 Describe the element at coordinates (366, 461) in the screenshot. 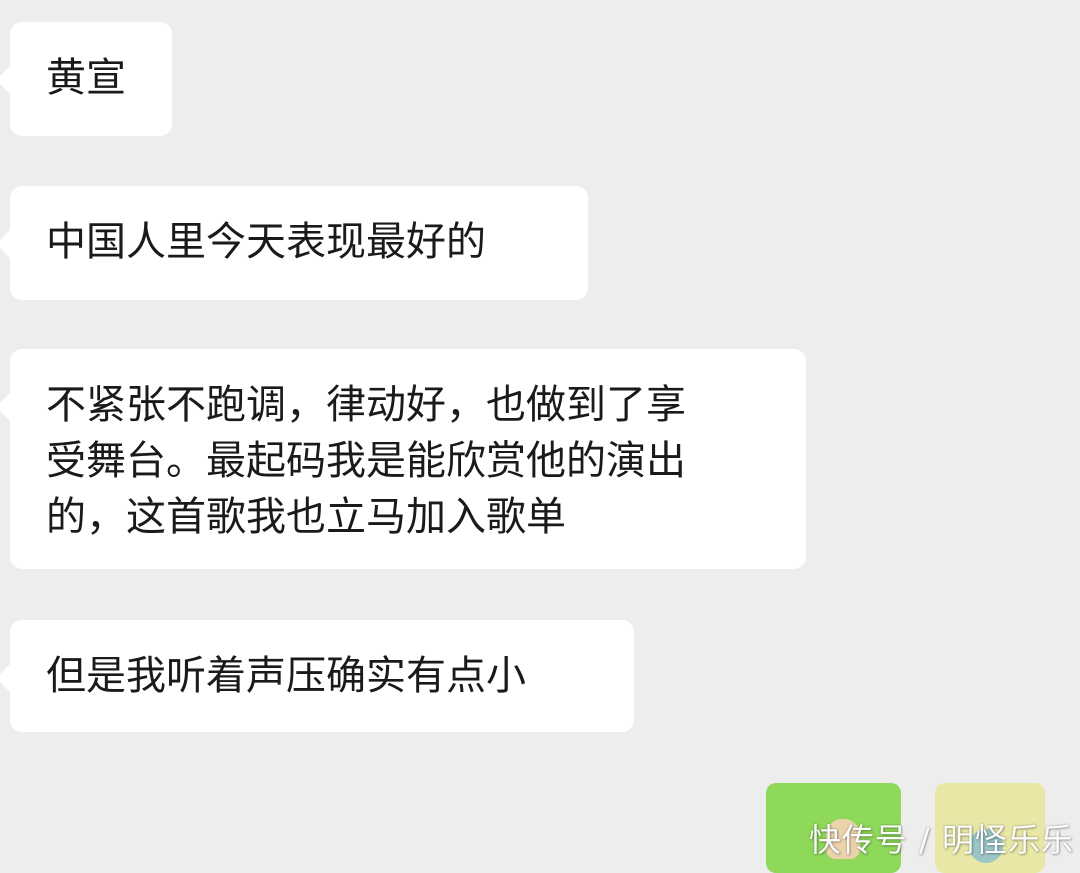

I see `message-line: 受舞台。最起码我是能欣赏他的演出` at that location.